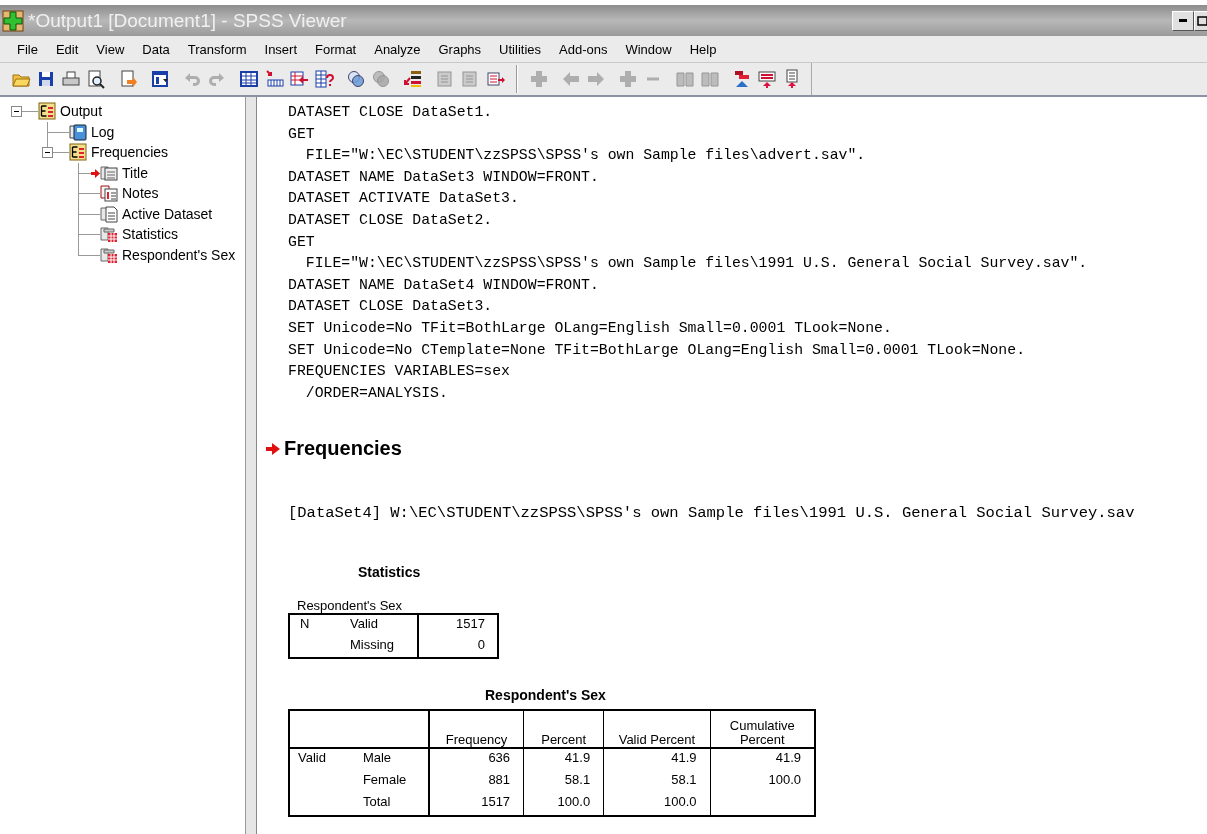 The width and height of the screenshot is (1207, 834). I want to click on menu-item: Format, so click(336, 49).